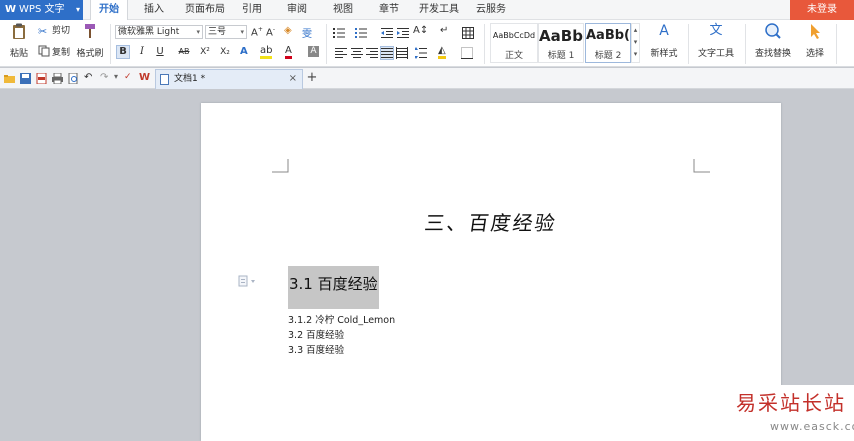 This screenshot has height=441, width=854. I want to click on shrink-font-icon: A-, so click(270, 32).